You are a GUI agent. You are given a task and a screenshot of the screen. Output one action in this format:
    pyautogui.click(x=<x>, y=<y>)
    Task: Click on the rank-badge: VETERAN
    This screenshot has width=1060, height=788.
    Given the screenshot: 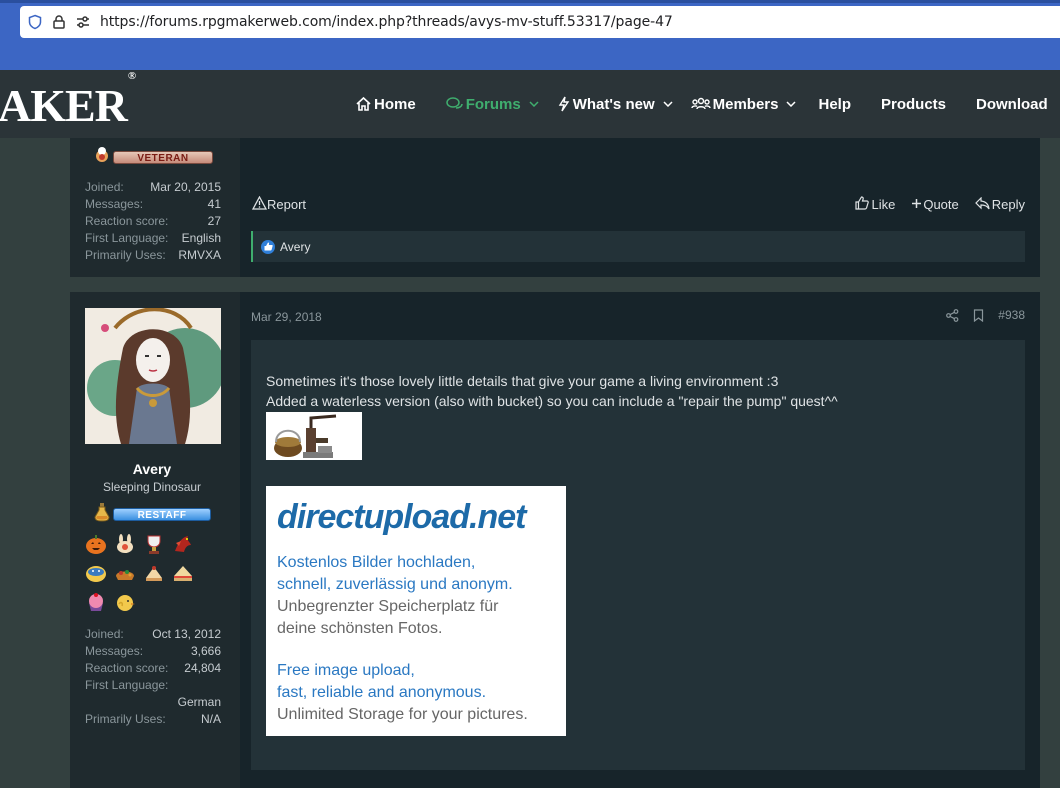 What is the action you would take?
    pyautogui.click(x=153, y=157)
    